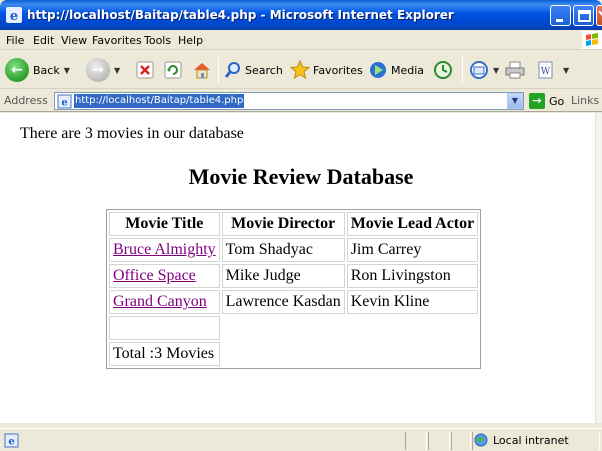  Describe the element at coordinates (46, 70) in the screenshot. I see `back-label: Back` at that location.